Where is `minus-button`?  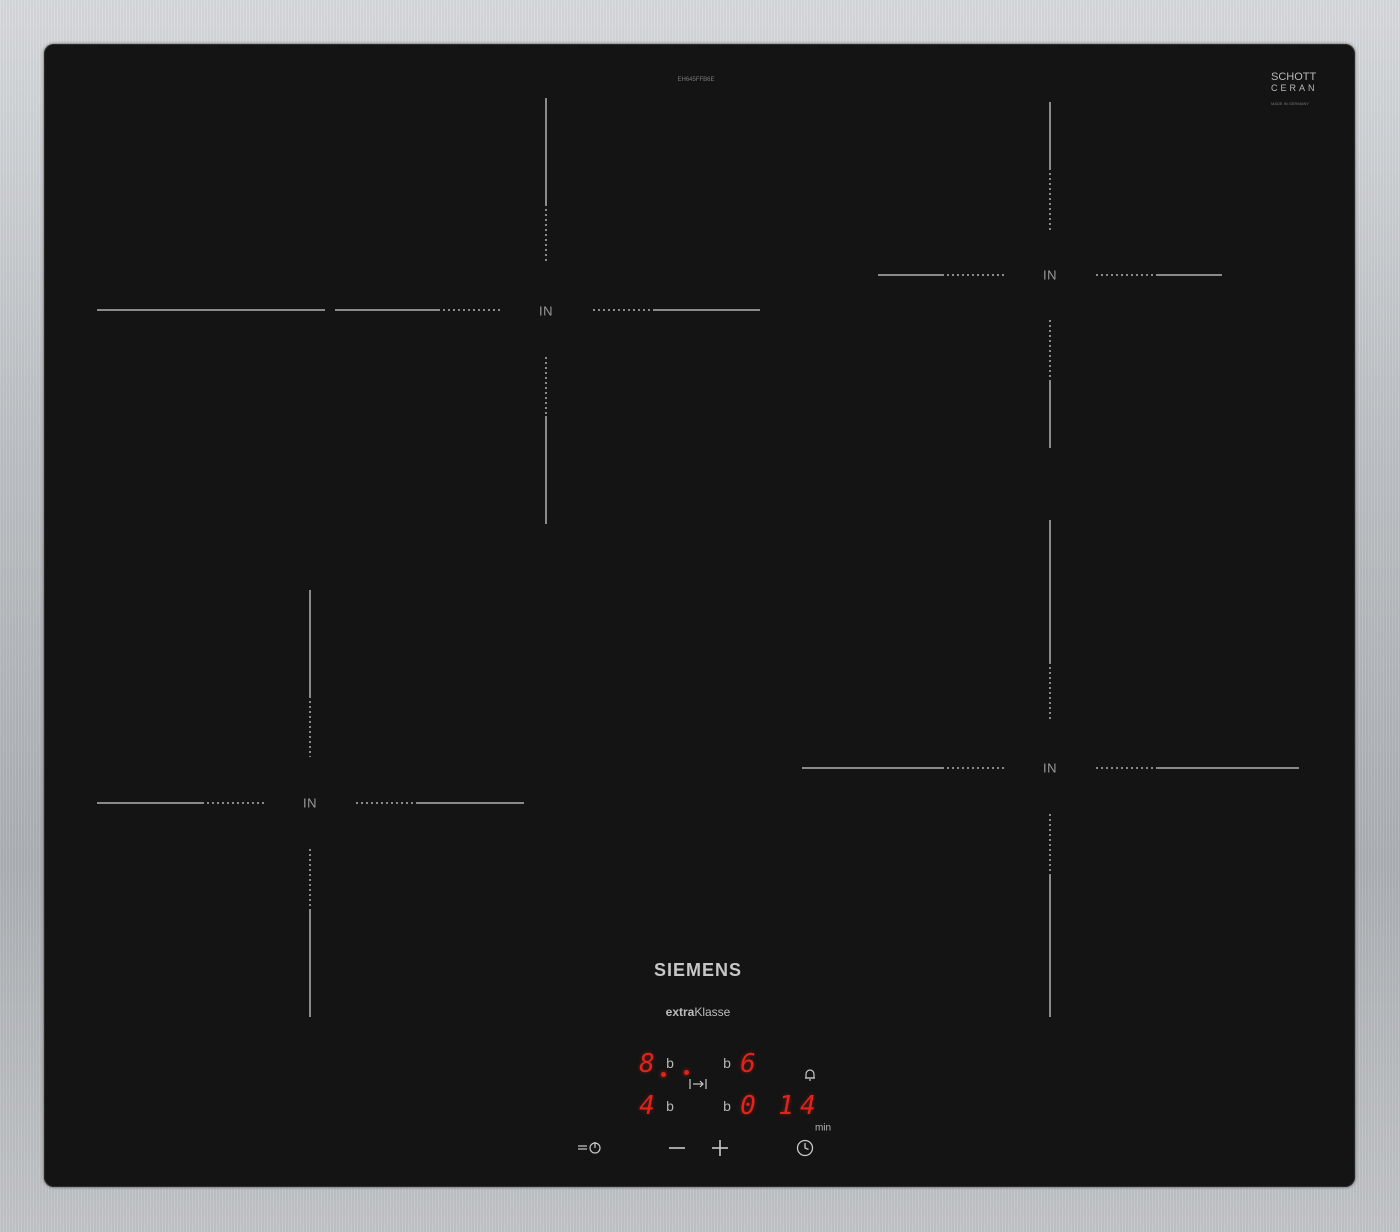
minus-button is located at coordinates (677, 1148).